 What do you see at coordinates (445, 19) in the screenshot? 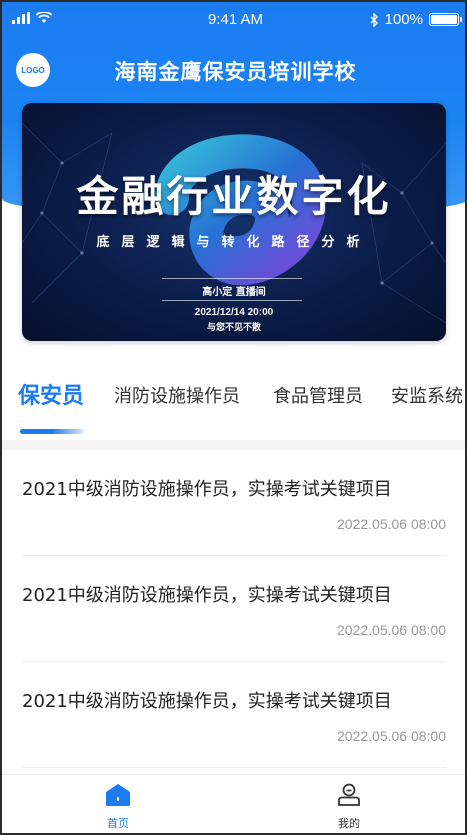
I see `battery-icon` at bounding box center [445, 19].